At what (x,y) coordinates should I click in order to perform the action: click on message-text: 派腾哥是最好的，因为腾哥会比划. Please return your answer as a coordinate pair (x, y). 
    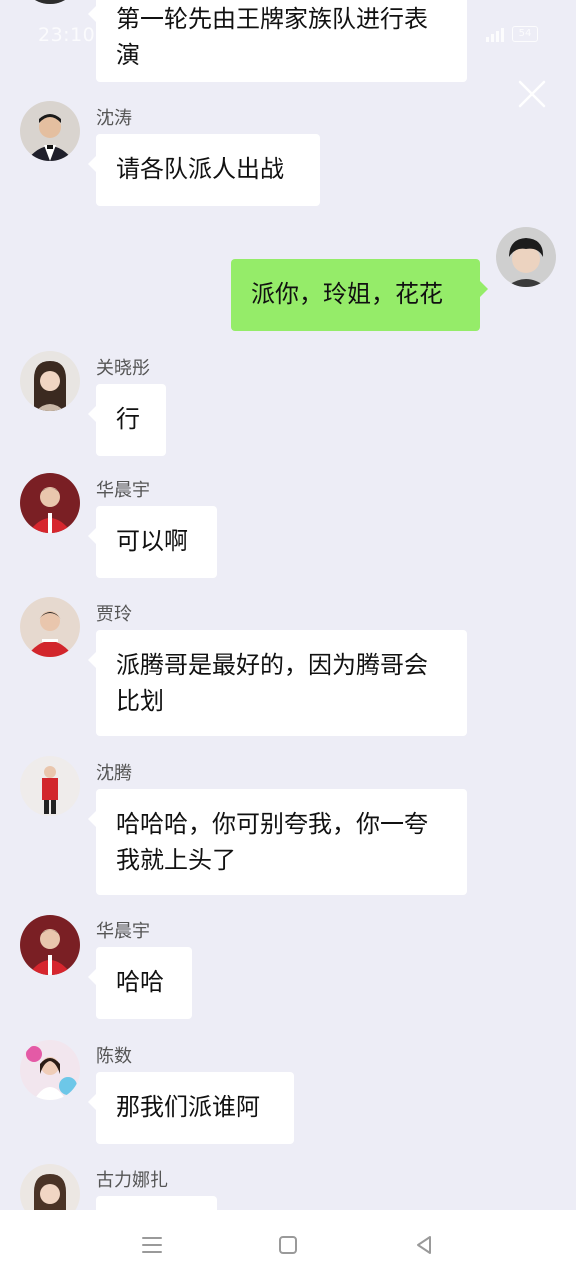
    Looking at the image, I should click on (272, 683).